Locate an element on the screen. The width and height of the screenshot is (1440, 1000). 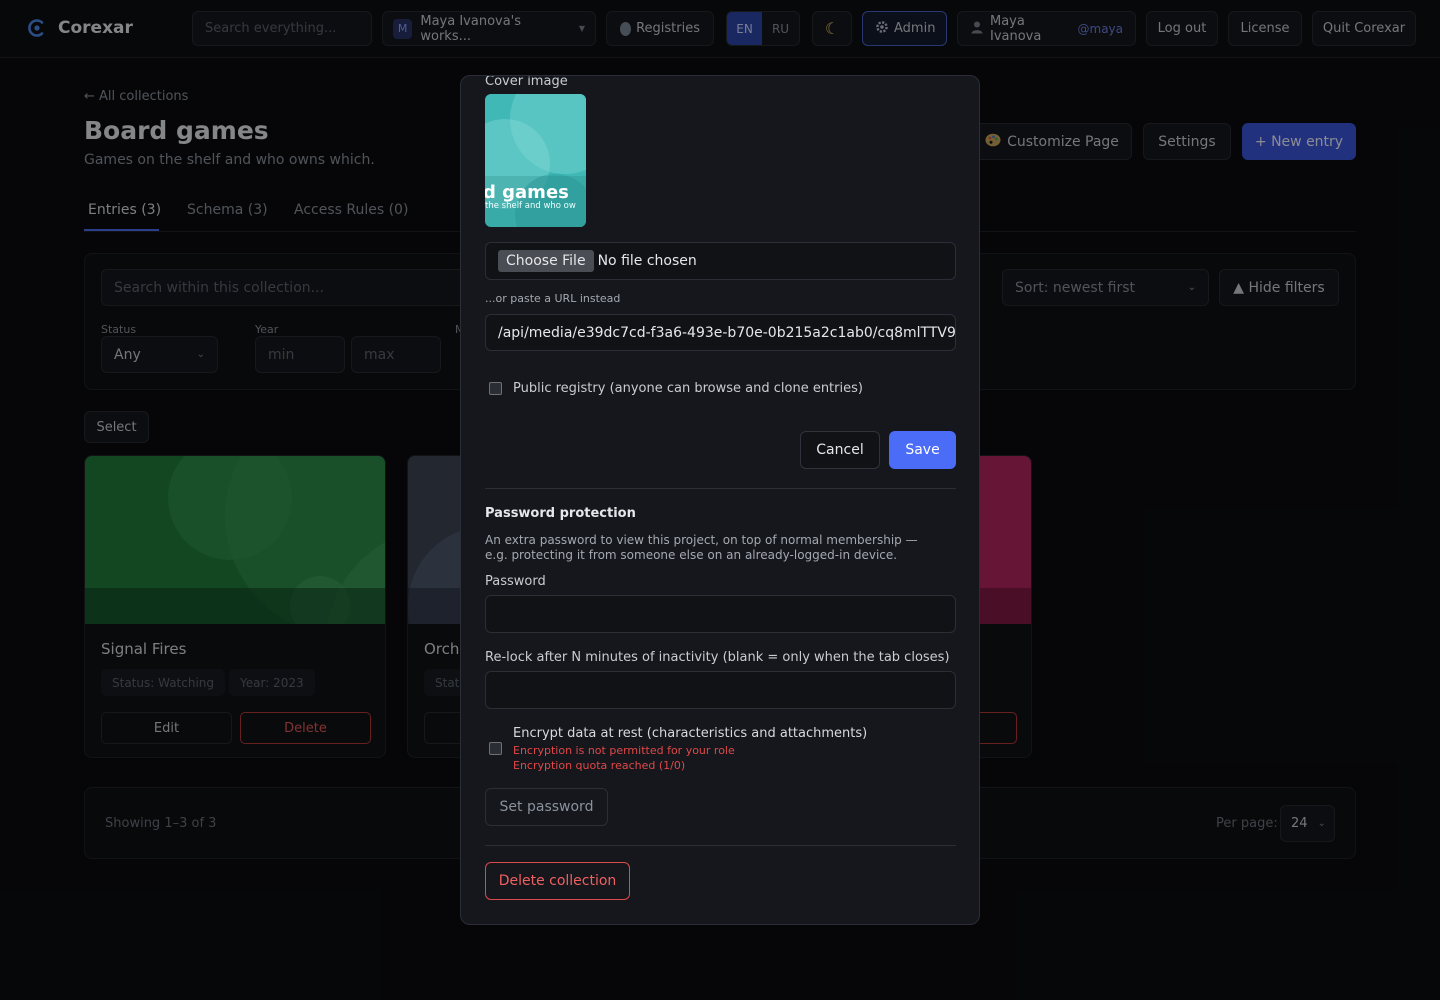
encryption-quota-error: Encryption quota reached (1/0) is located at coordinates (599, 765).